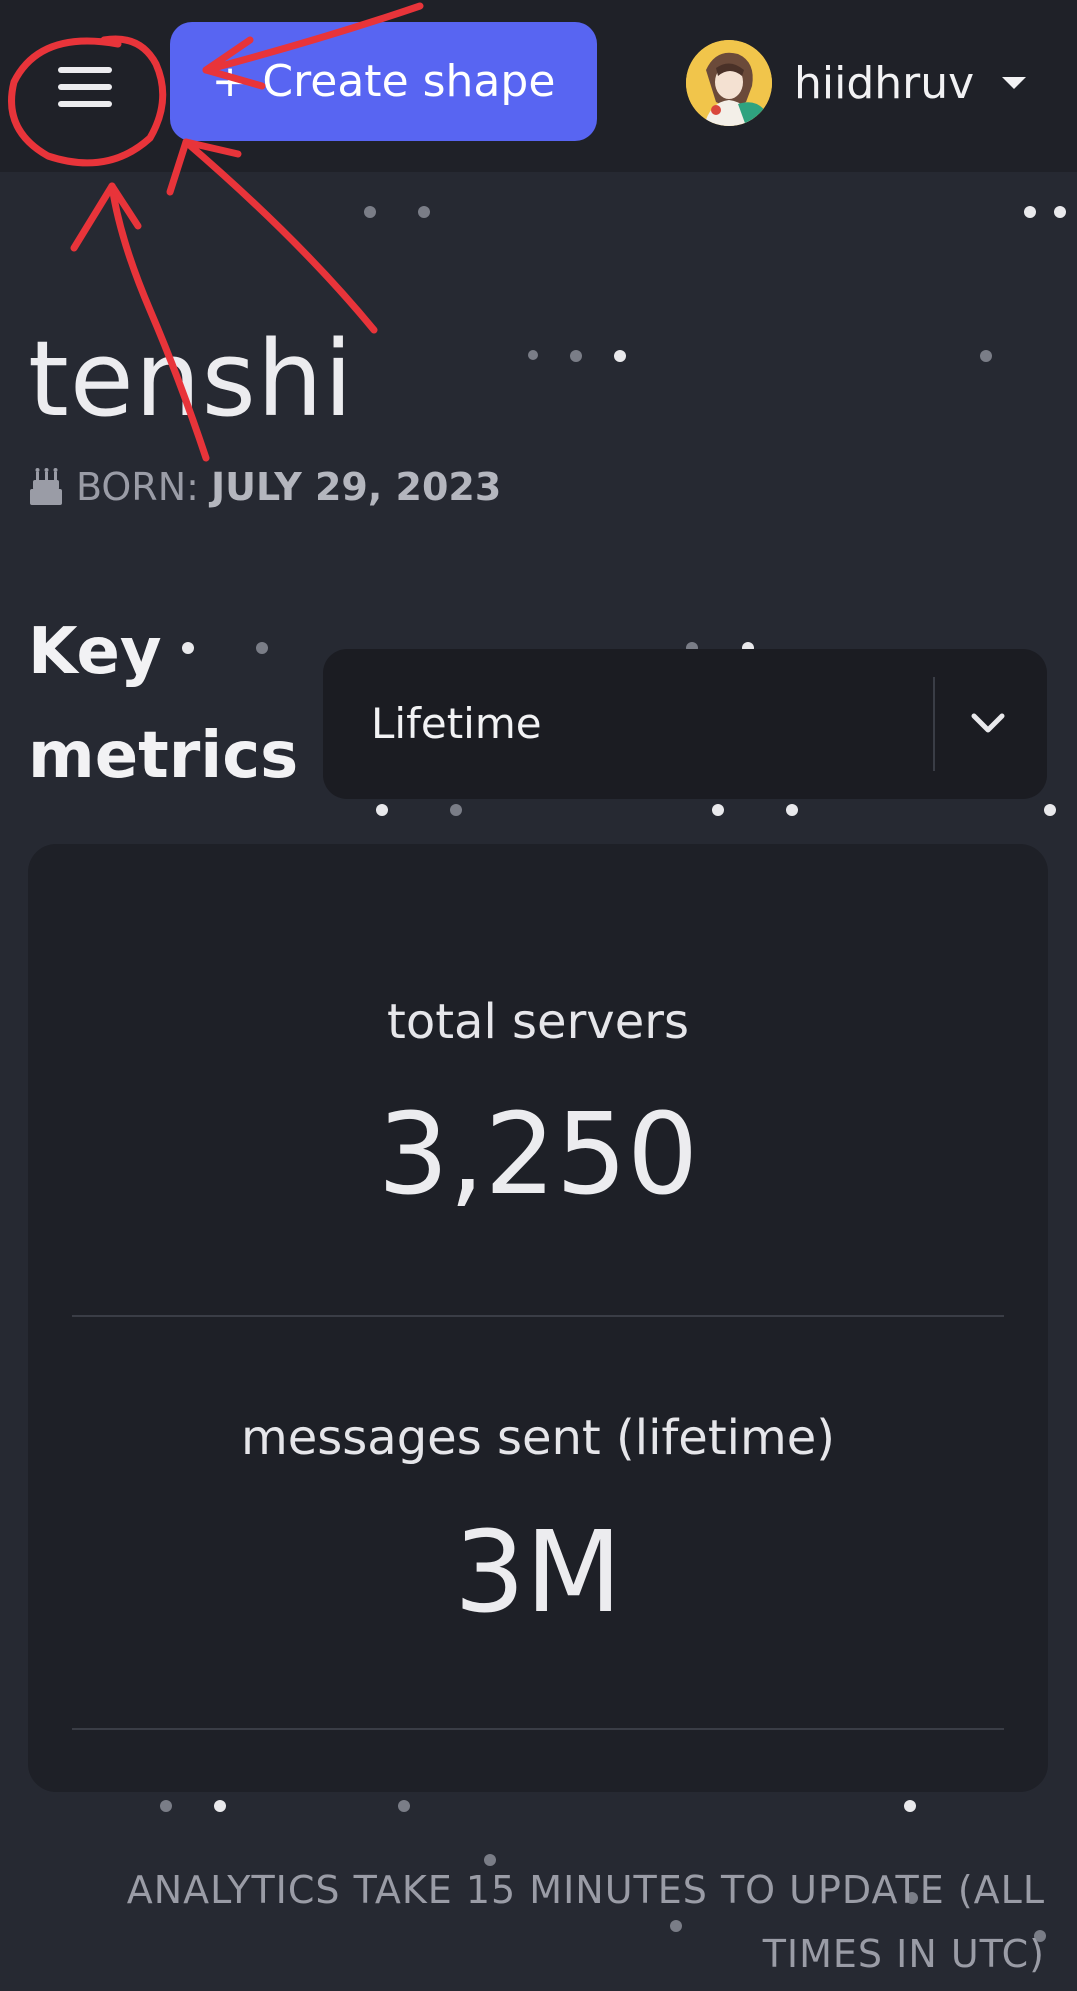 The height and width of the screenshot is (1991, 1077). What do you see at coordinates (85, 87) in the screenshot?
I see `hamburger-menu-icon` at bounding box center [85, 87].